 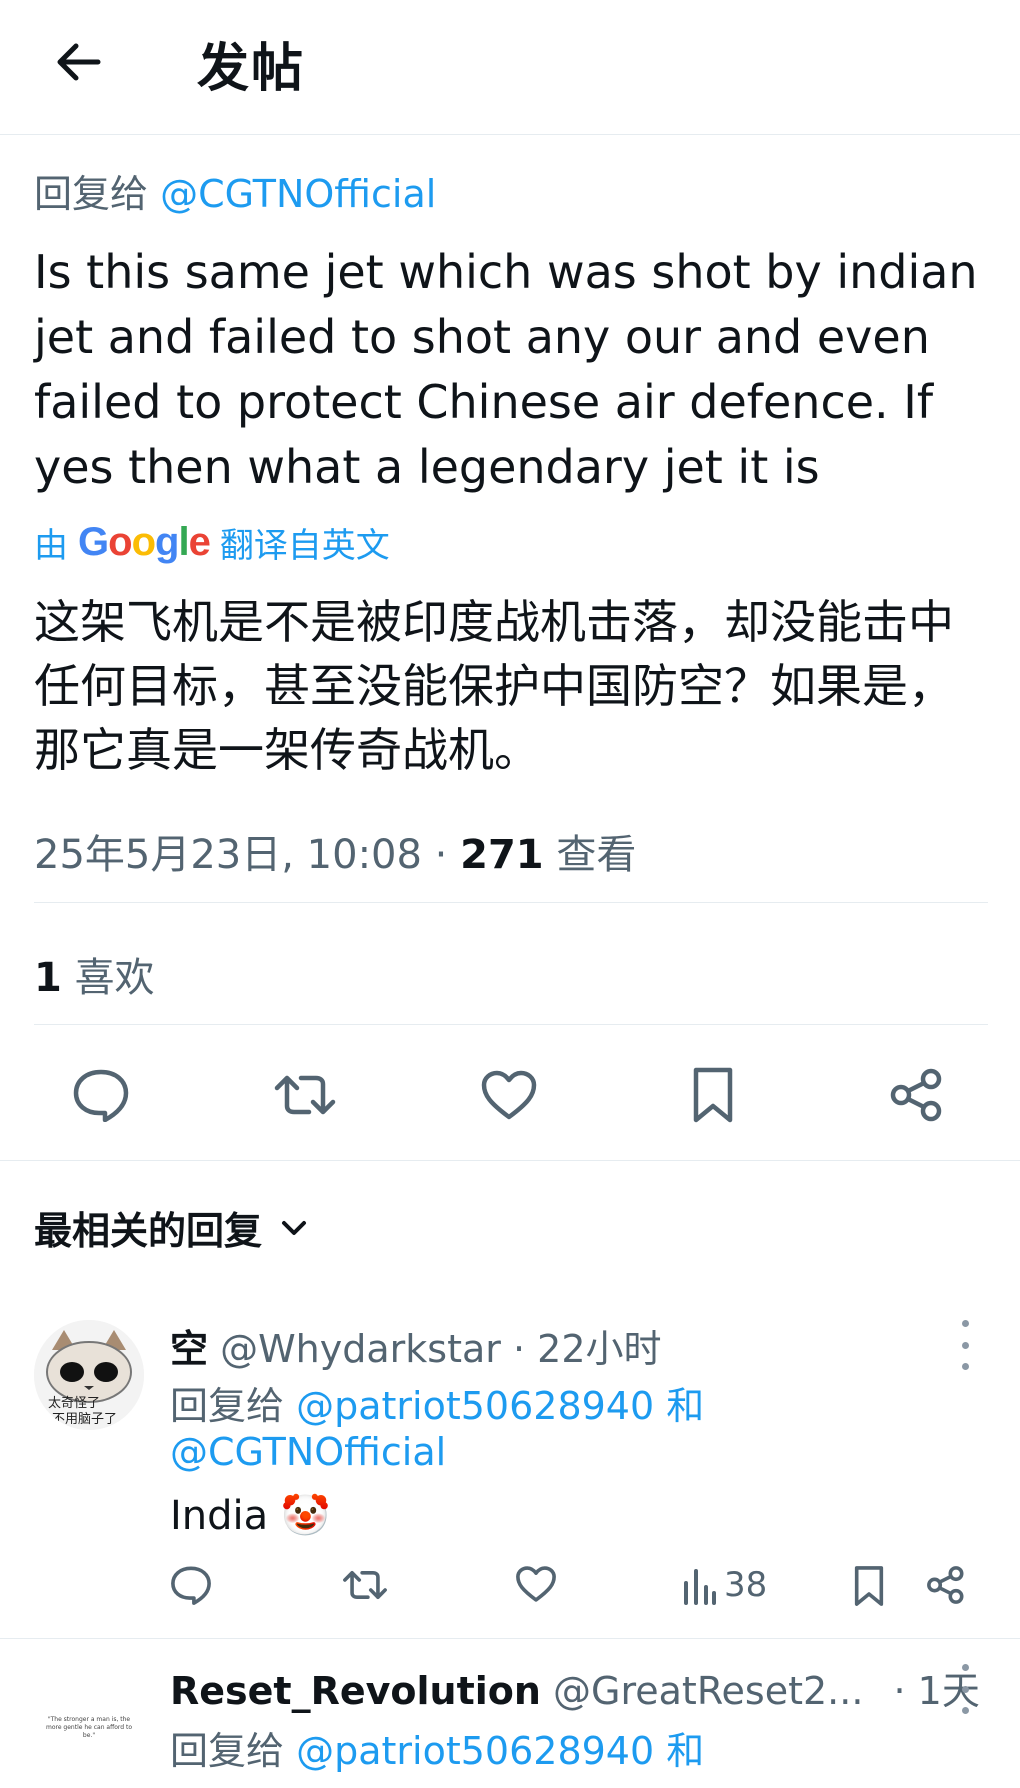 What do you see at coordinates (144, 542) in the screenshot?
I see `google-logo: Google` at bounding box center [144, 542].